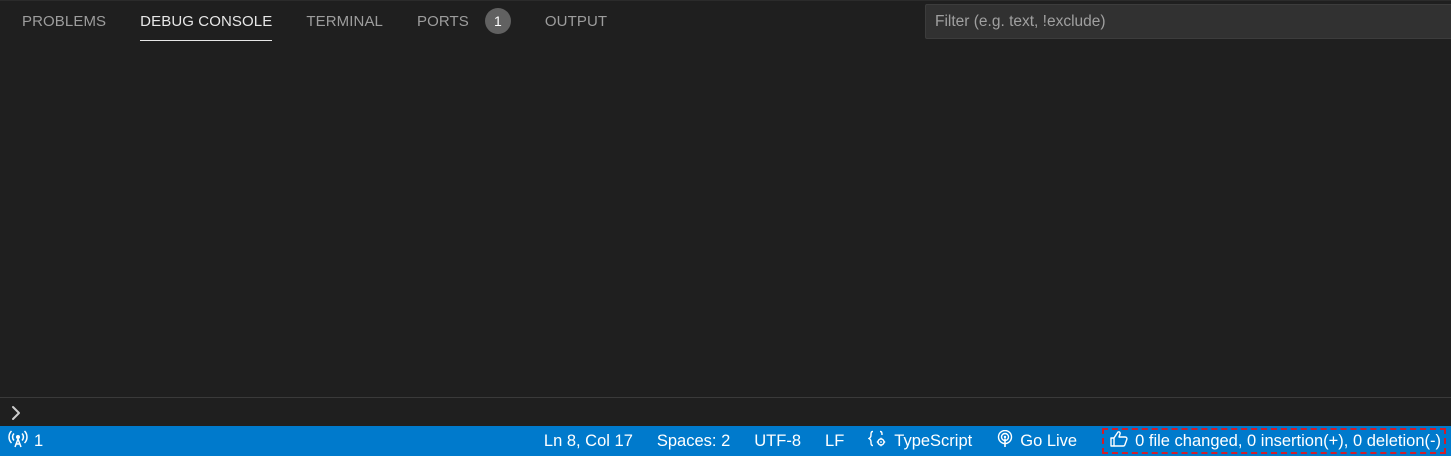 The width and height of the screenshot is (1451, 456). I want to click on encoding-status: UTF-8, so click(777, 441).